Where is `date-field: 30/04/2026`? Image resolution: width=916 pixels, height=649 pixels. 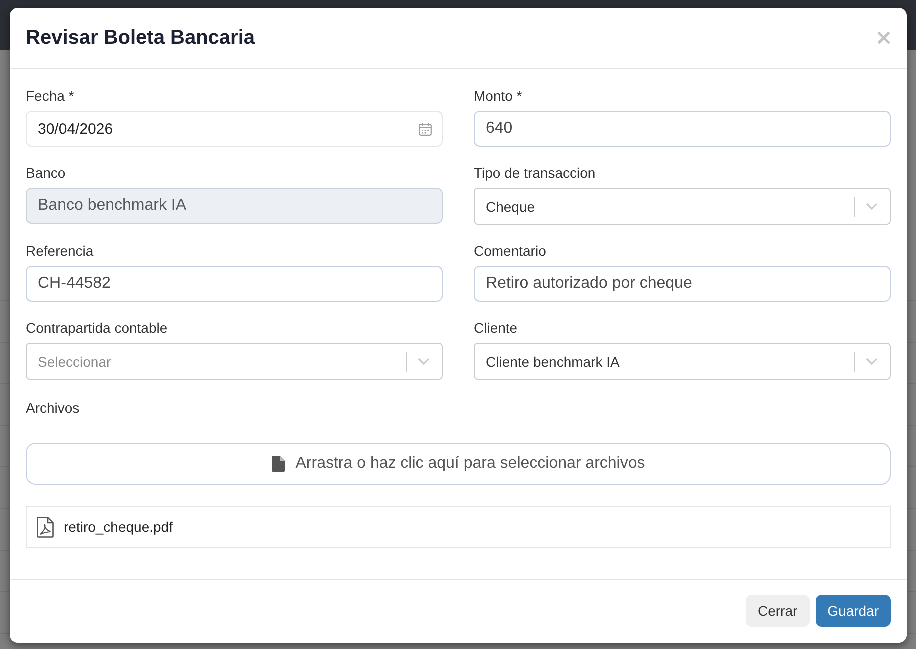 date-field: 30/04/2026 is located at coordinates (234, 129).